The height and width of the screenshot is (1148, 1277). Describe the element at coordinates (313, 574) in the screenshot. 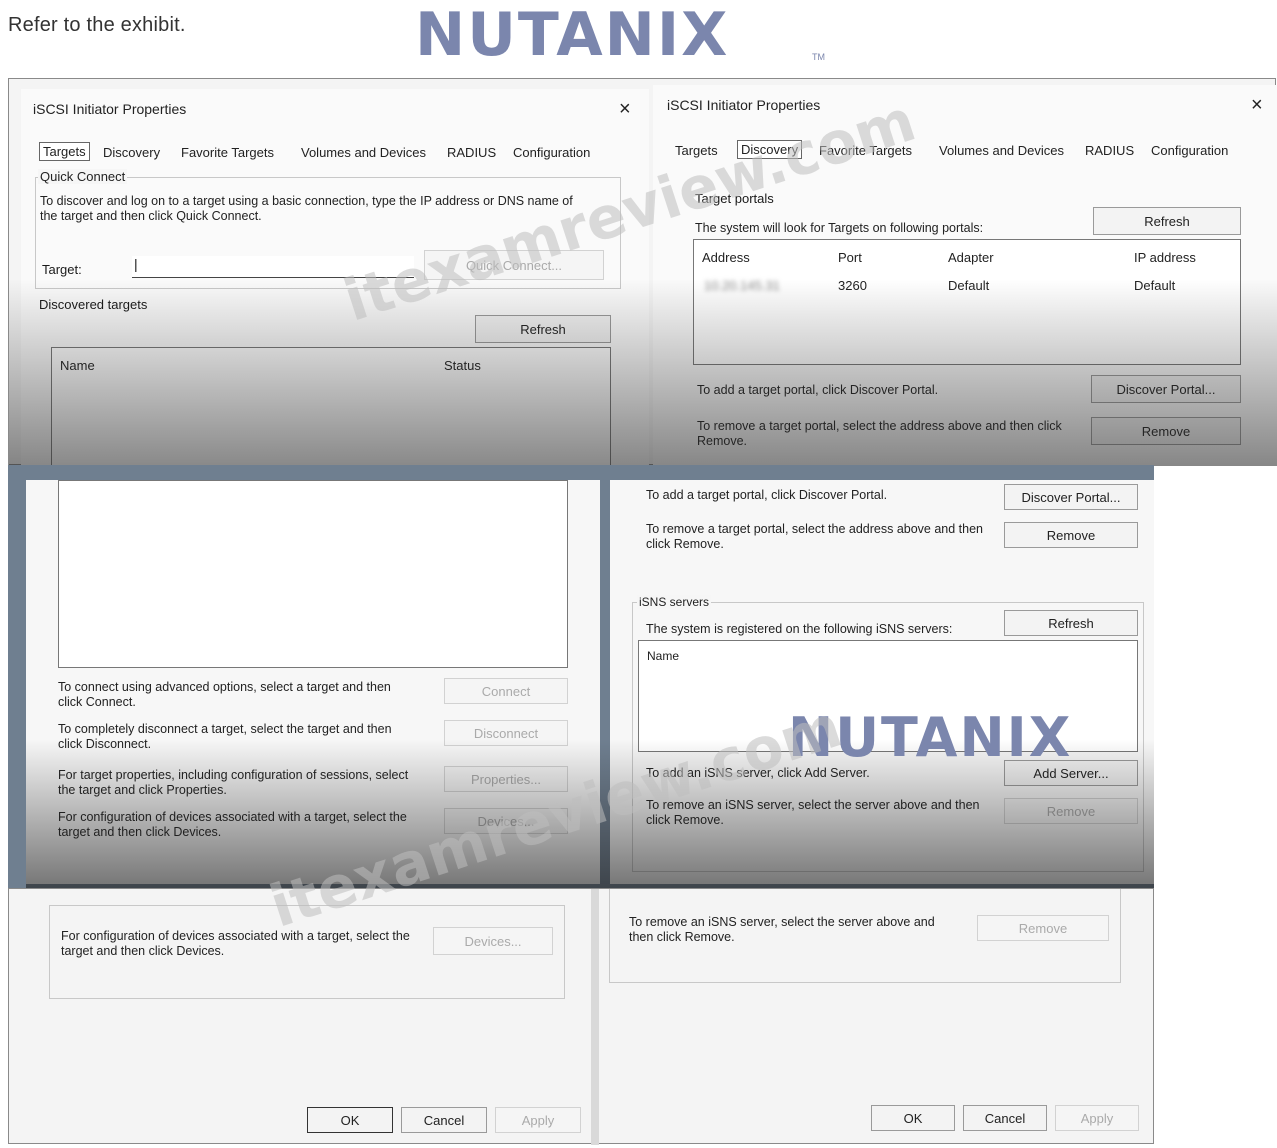

I see `discovered-targets-list-continued` at that location.